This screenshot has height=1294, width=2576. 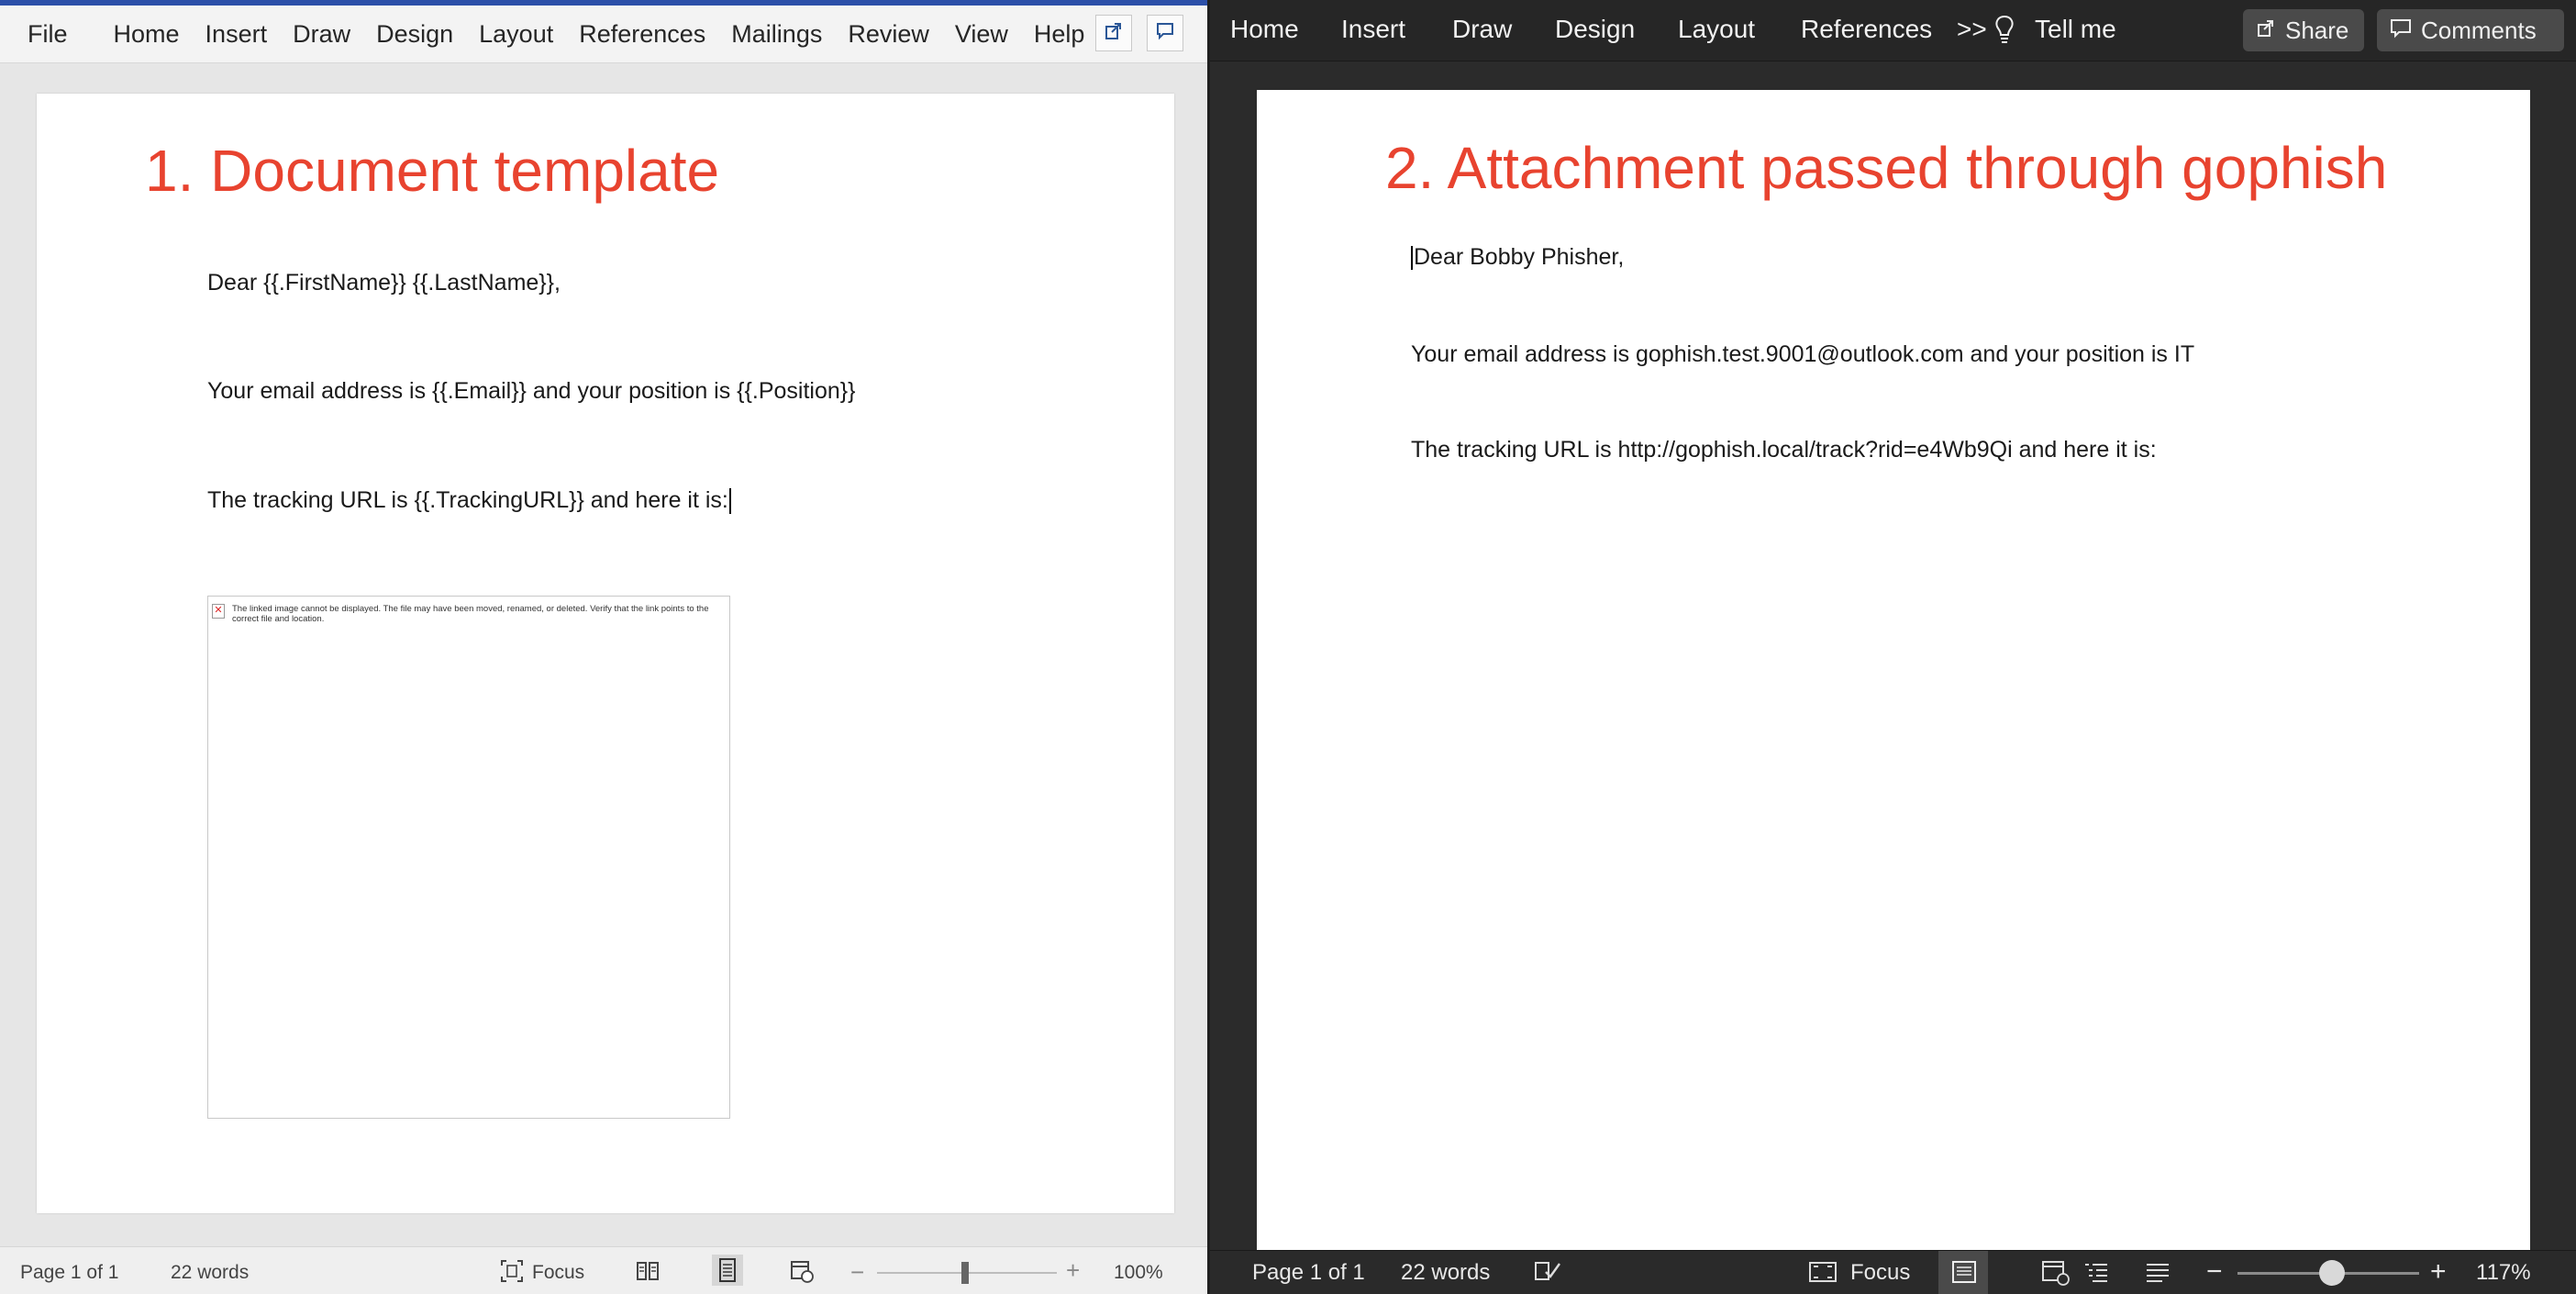 What do you see at coordinates (2317, 30) in the screenshot?
I see `share-label: Share` at bounding box center [2317, 30].